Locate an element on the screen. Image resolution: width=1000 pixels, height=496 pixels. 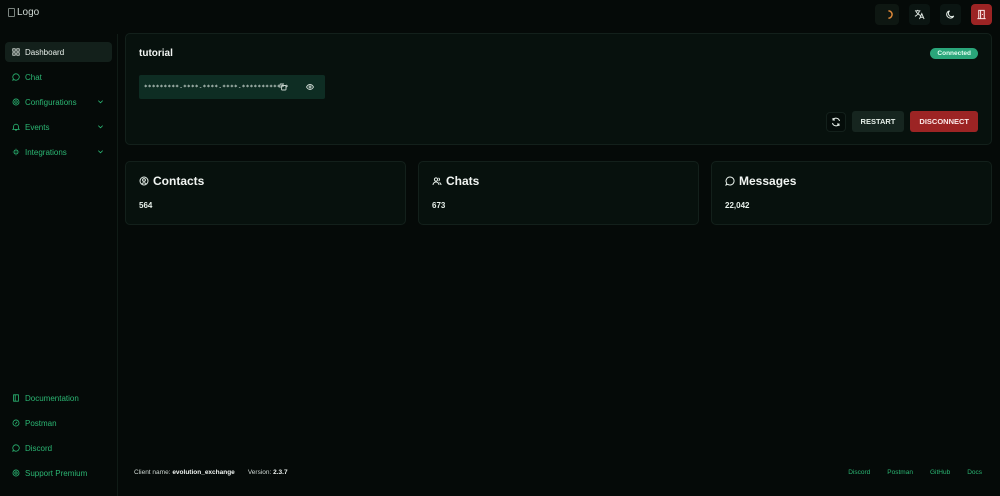
sidebar-item-label: Postman is located at coordinates (41, 423).